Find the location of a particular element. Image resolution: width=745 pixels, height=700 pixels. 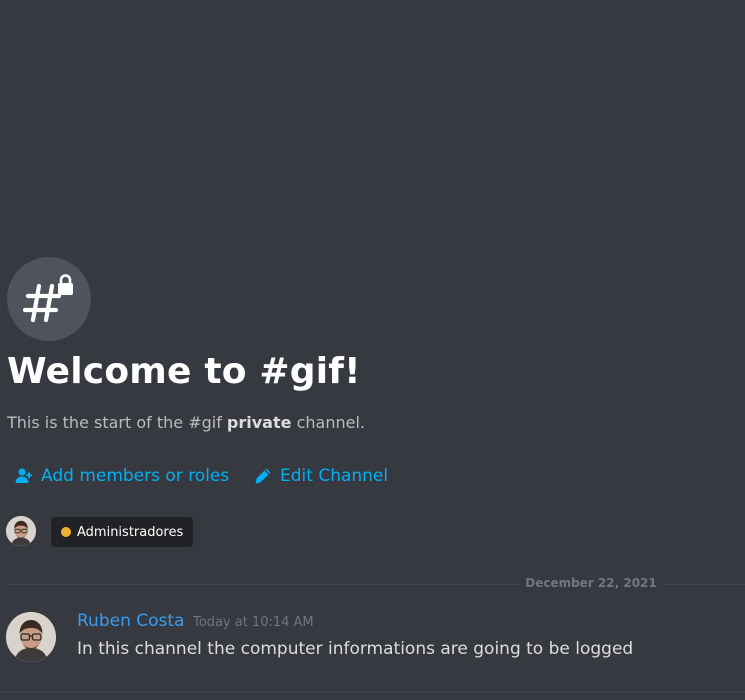

date-divider-line-right is located at coordinates (703, 584).